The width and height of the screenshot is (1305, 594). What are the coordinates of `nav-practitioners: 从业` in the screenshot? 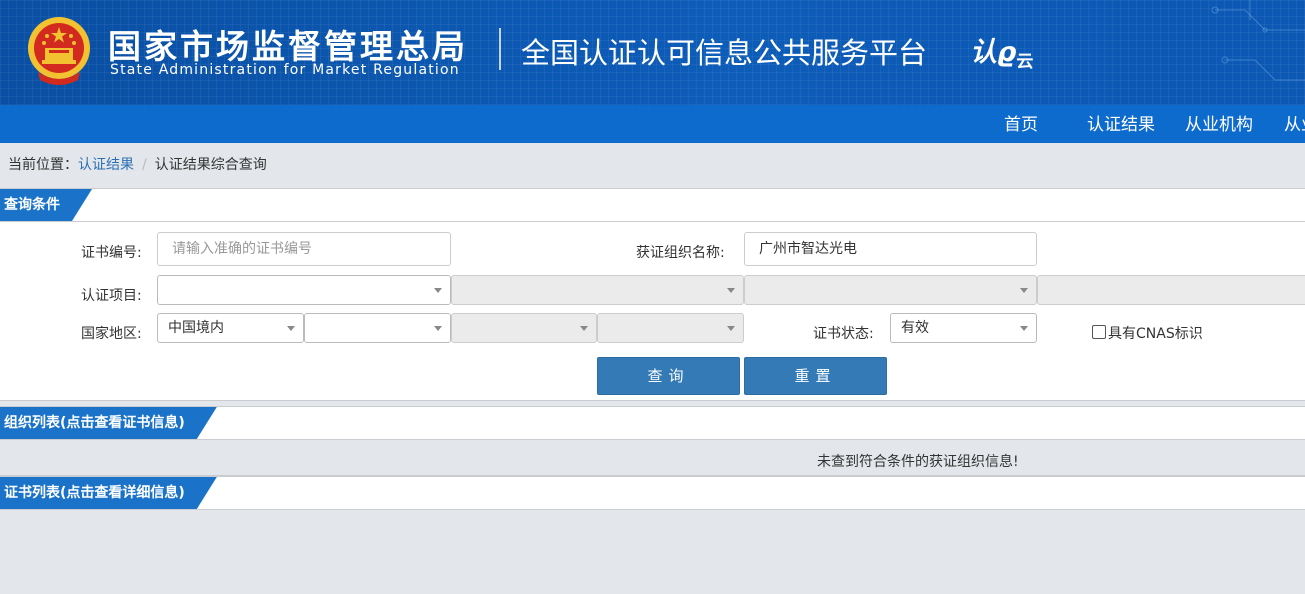 It's located at (1294, 124).